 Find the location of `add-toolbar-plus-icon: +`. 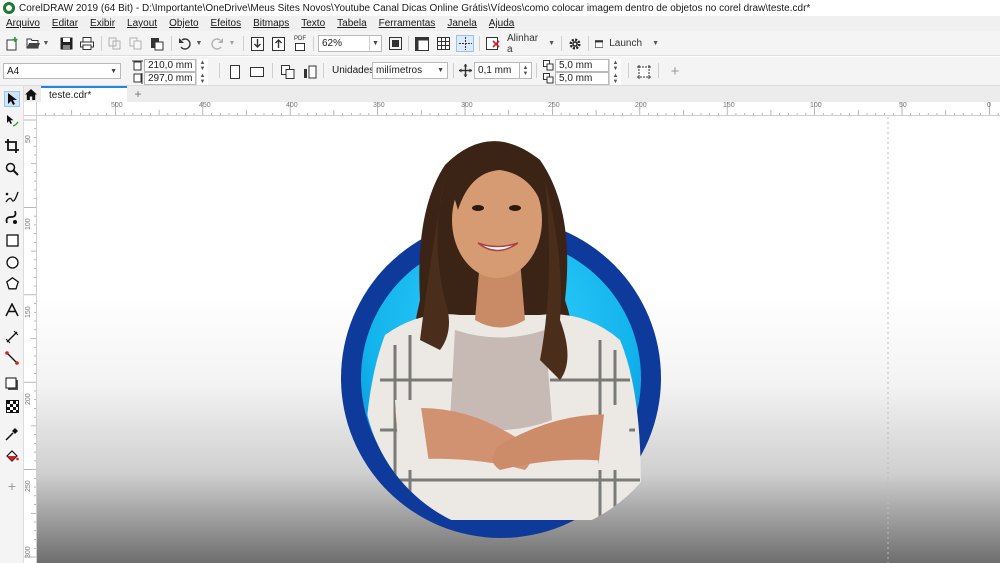

add-toolbar-plus-icon: + is located at coordinates (675, 71).